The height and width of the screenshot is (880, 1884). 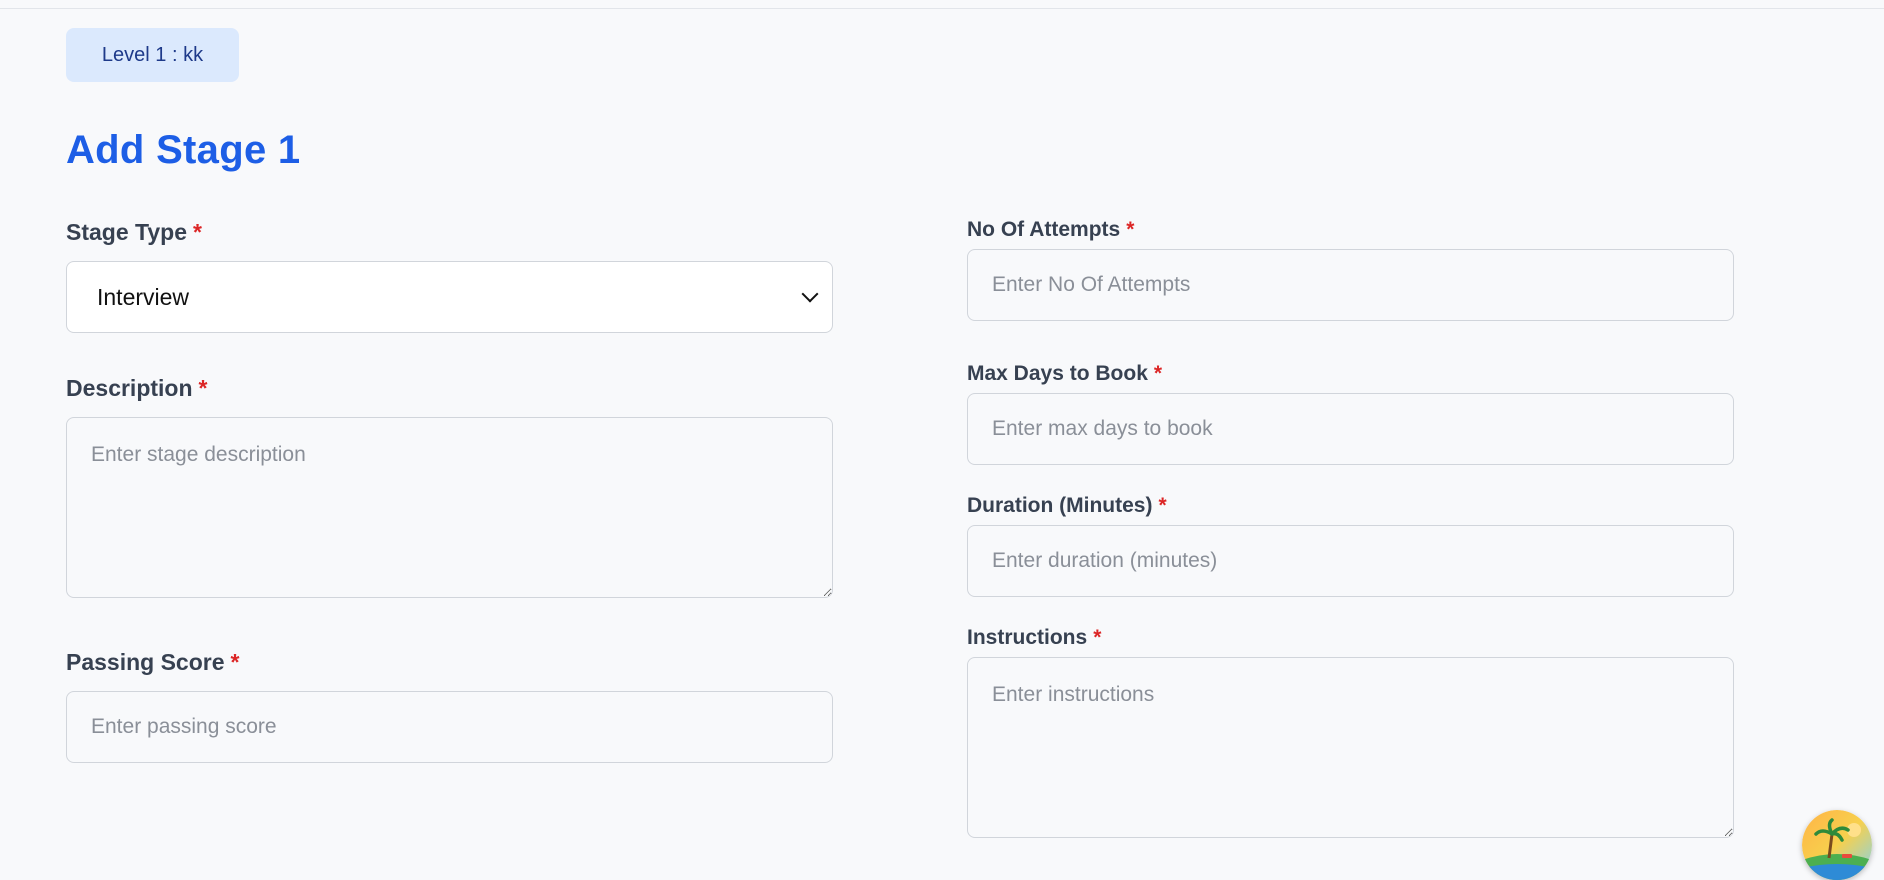 I want to click on page-title: Add Stage 1, so click(x=183, y=150).